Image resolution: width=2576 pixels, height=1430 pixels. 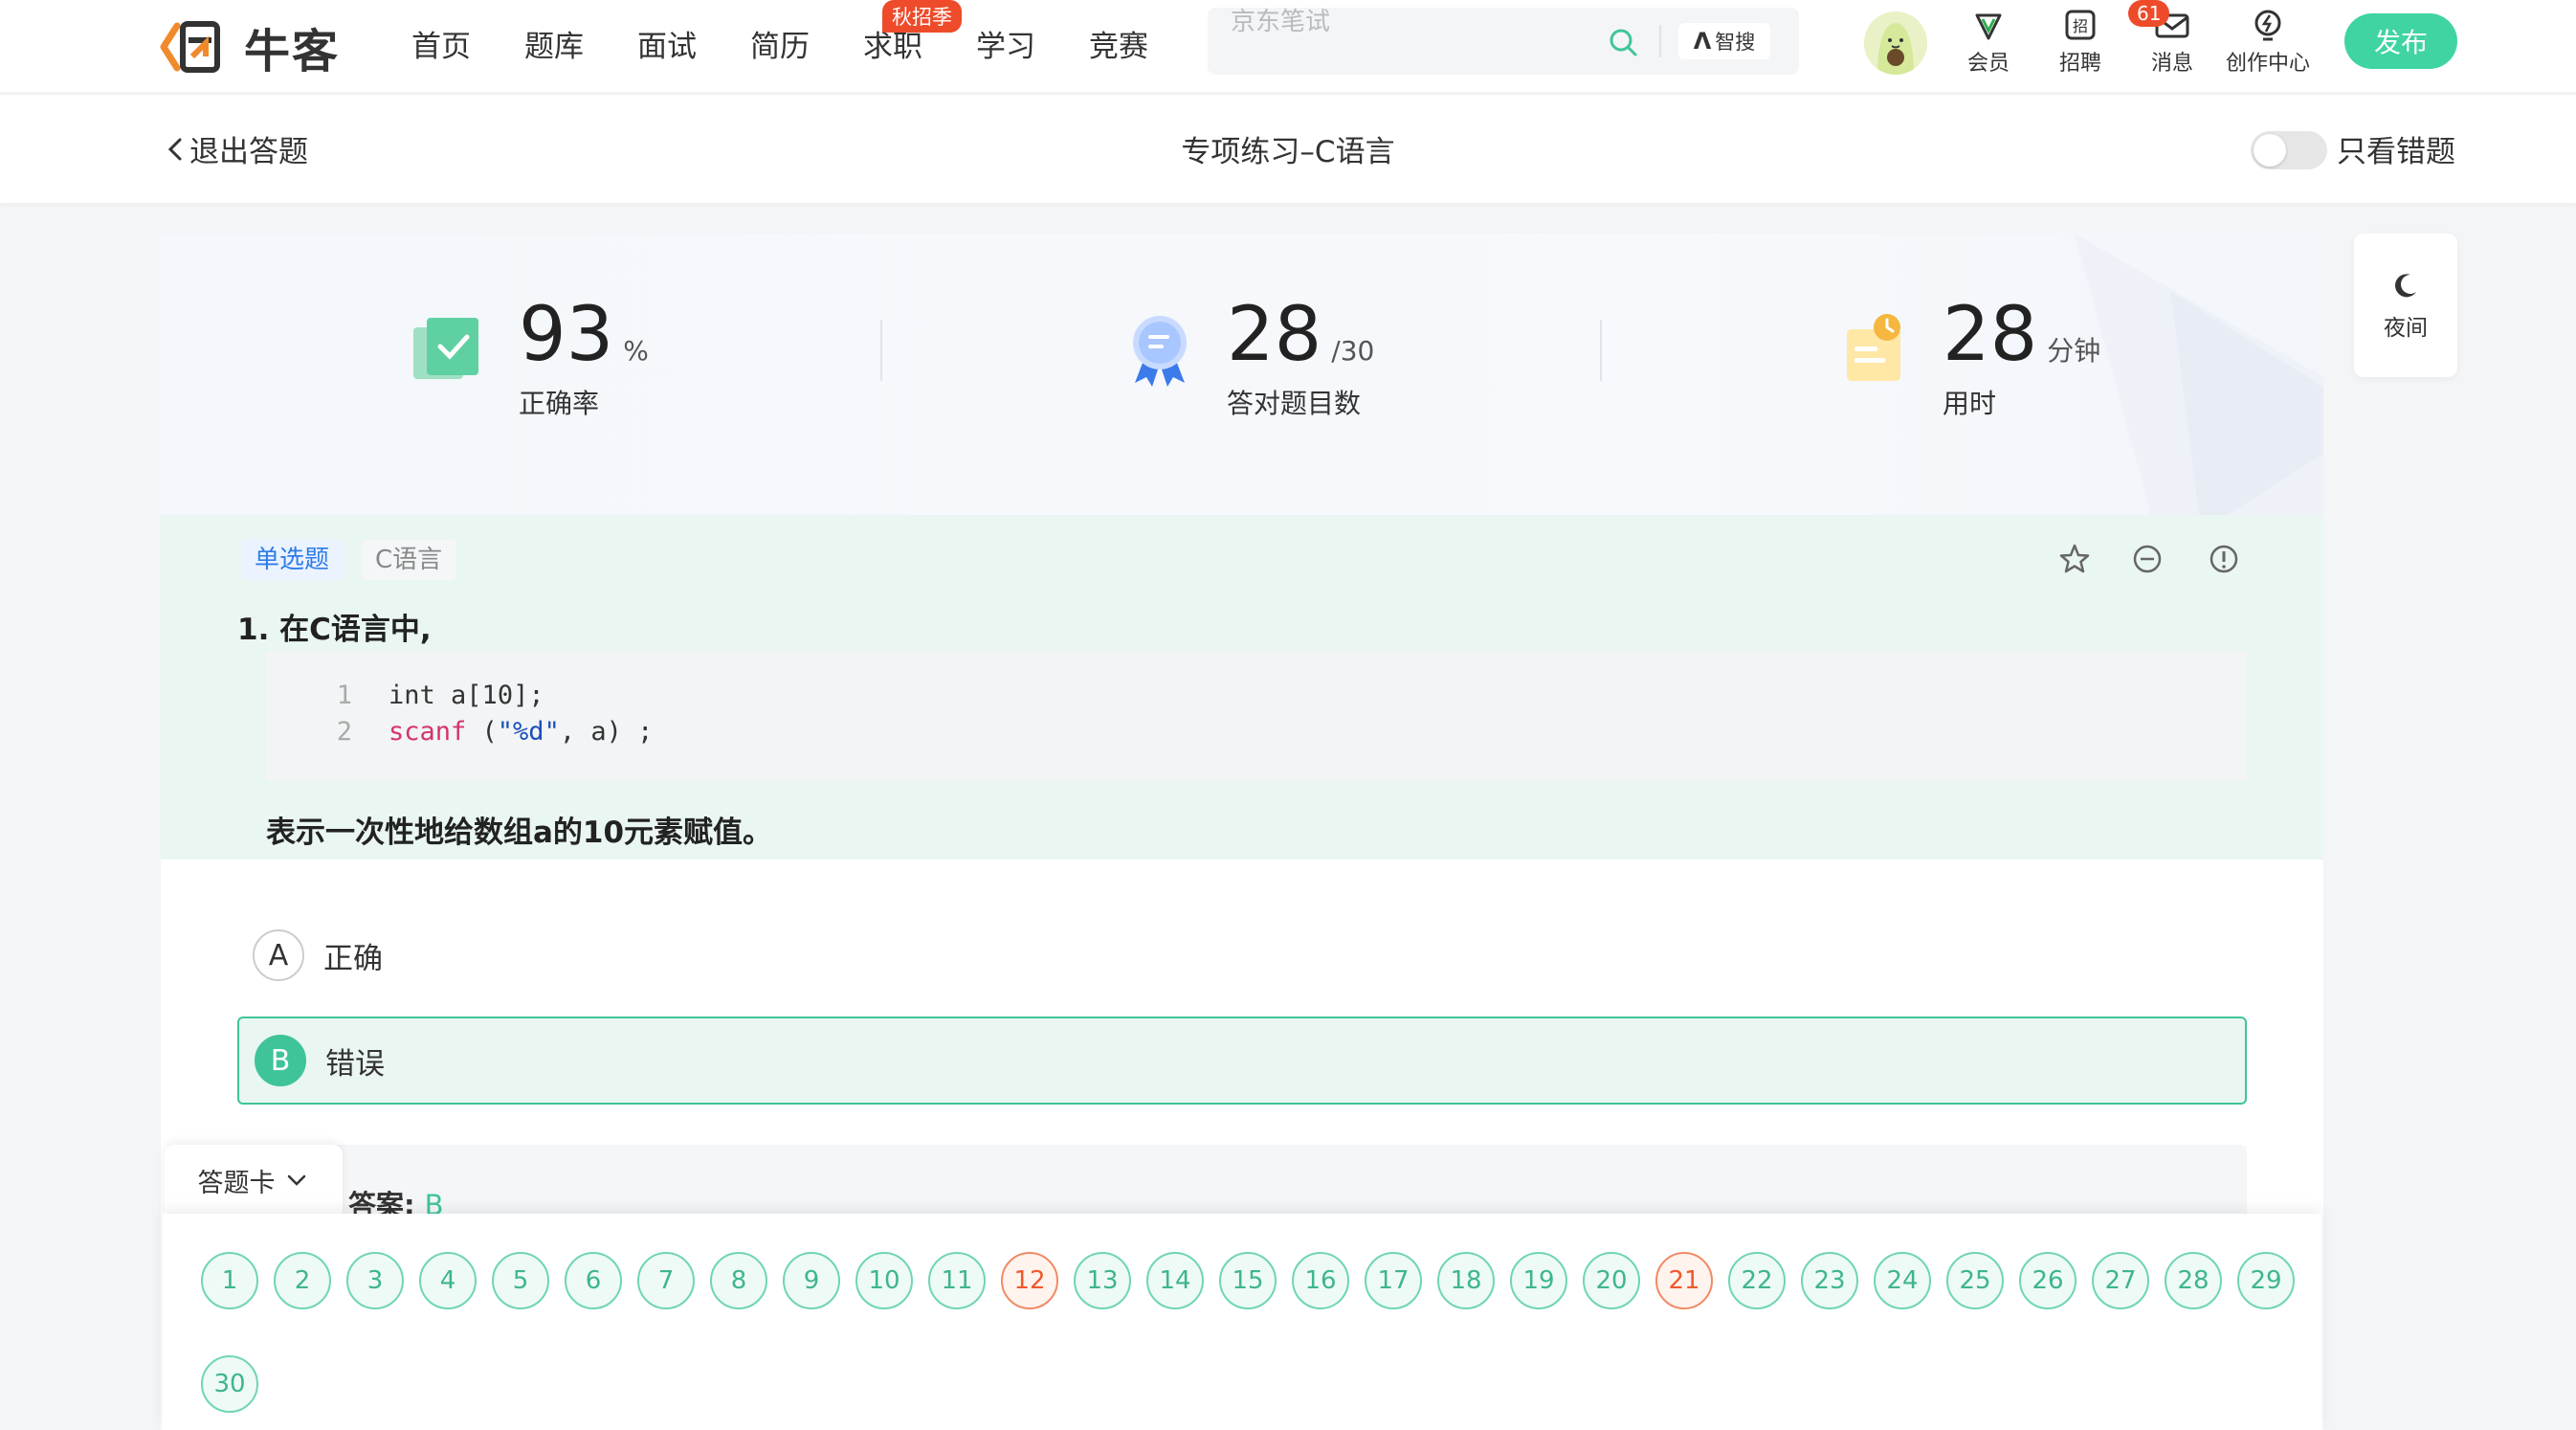 I want to click on nav-link-contest: 竞赛, so click(x=1118, y=44).